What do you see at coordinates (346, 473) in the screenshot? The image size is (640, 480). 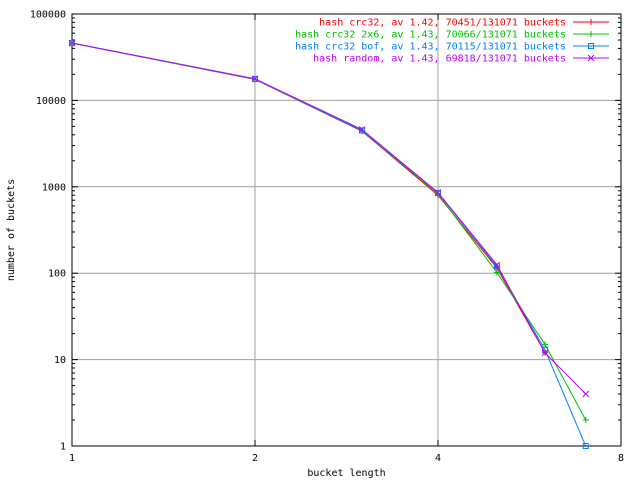 I see `x-axis-label: bucket length` at bounding box center [346, 473].